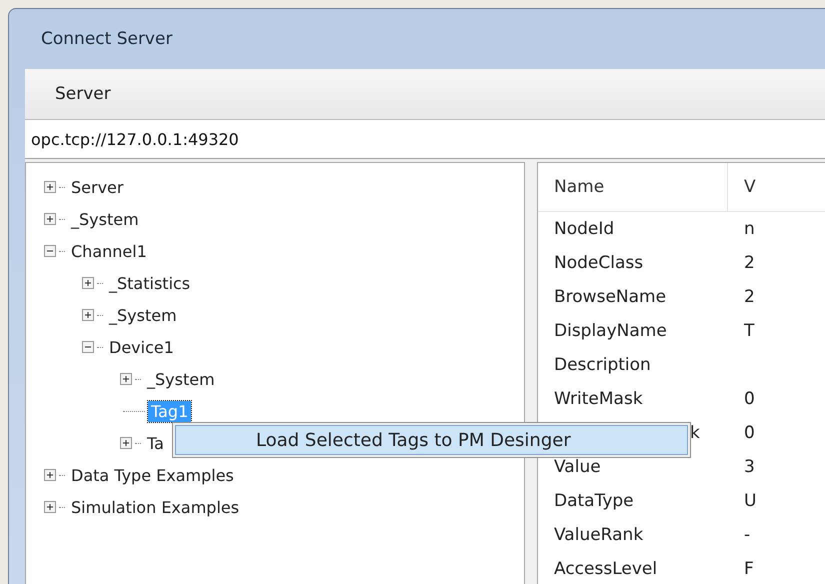  Describe the element at coordinates (776, 187) in the screenshot. I see `column-header: V` at that location.